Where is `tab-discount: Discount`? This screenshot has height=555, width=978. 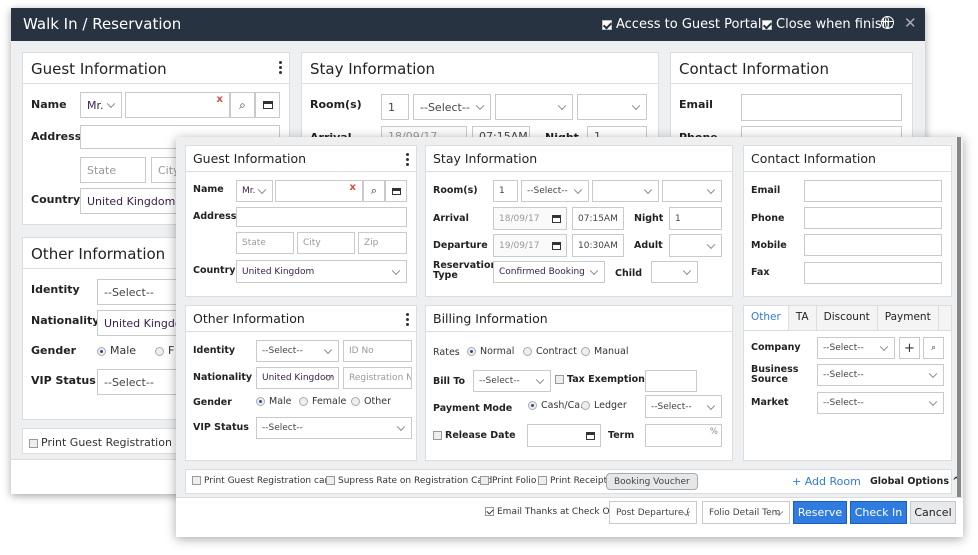
tab-discount: Discount is located at coordinates (847, 318).